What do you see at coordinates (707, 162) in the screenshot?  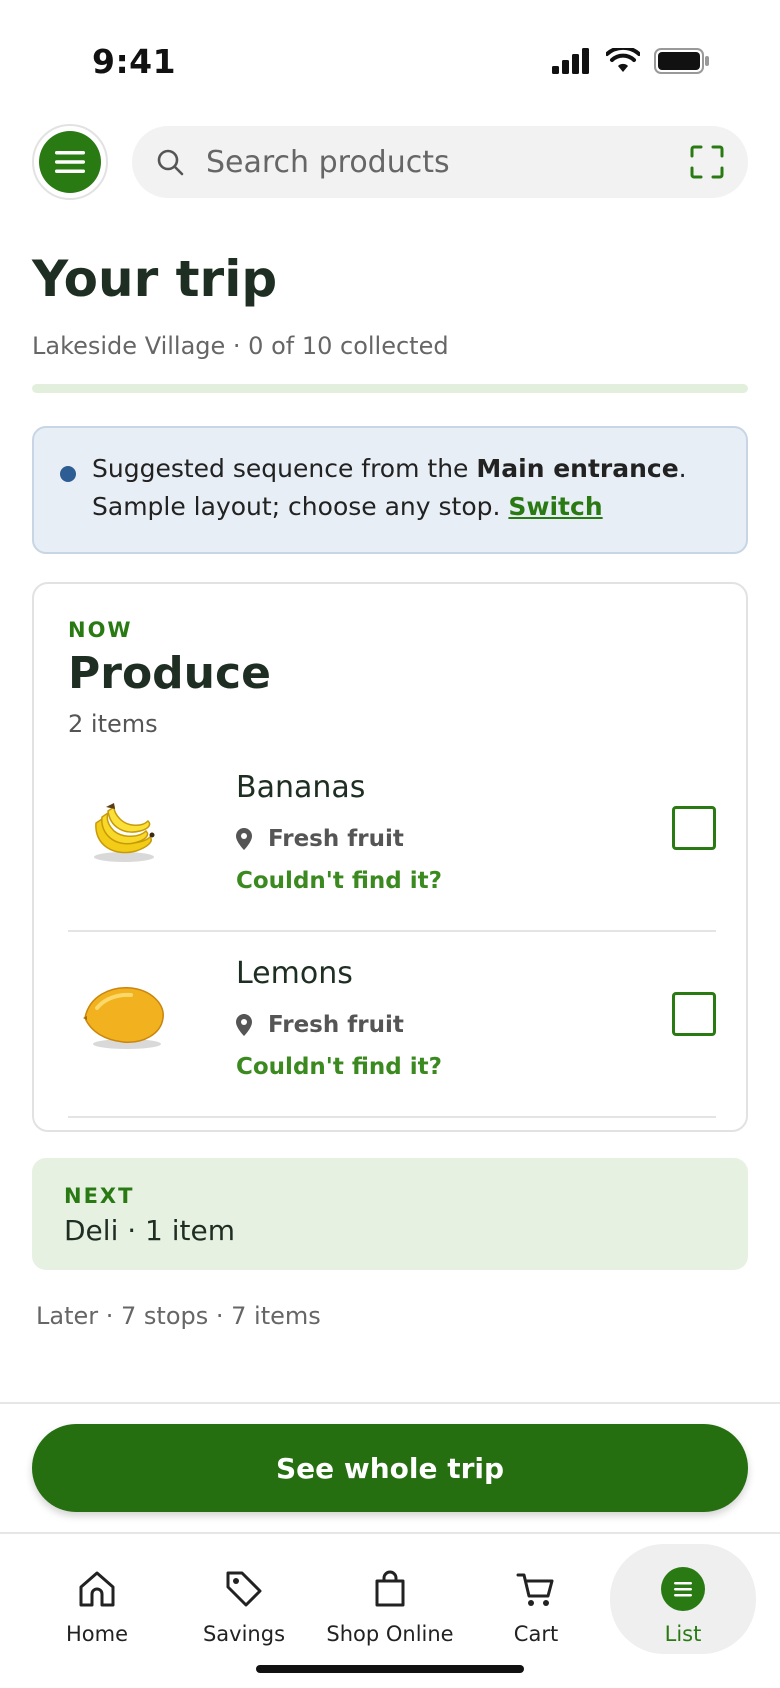 I see `scan-icon` at bounding box center [707, 162].